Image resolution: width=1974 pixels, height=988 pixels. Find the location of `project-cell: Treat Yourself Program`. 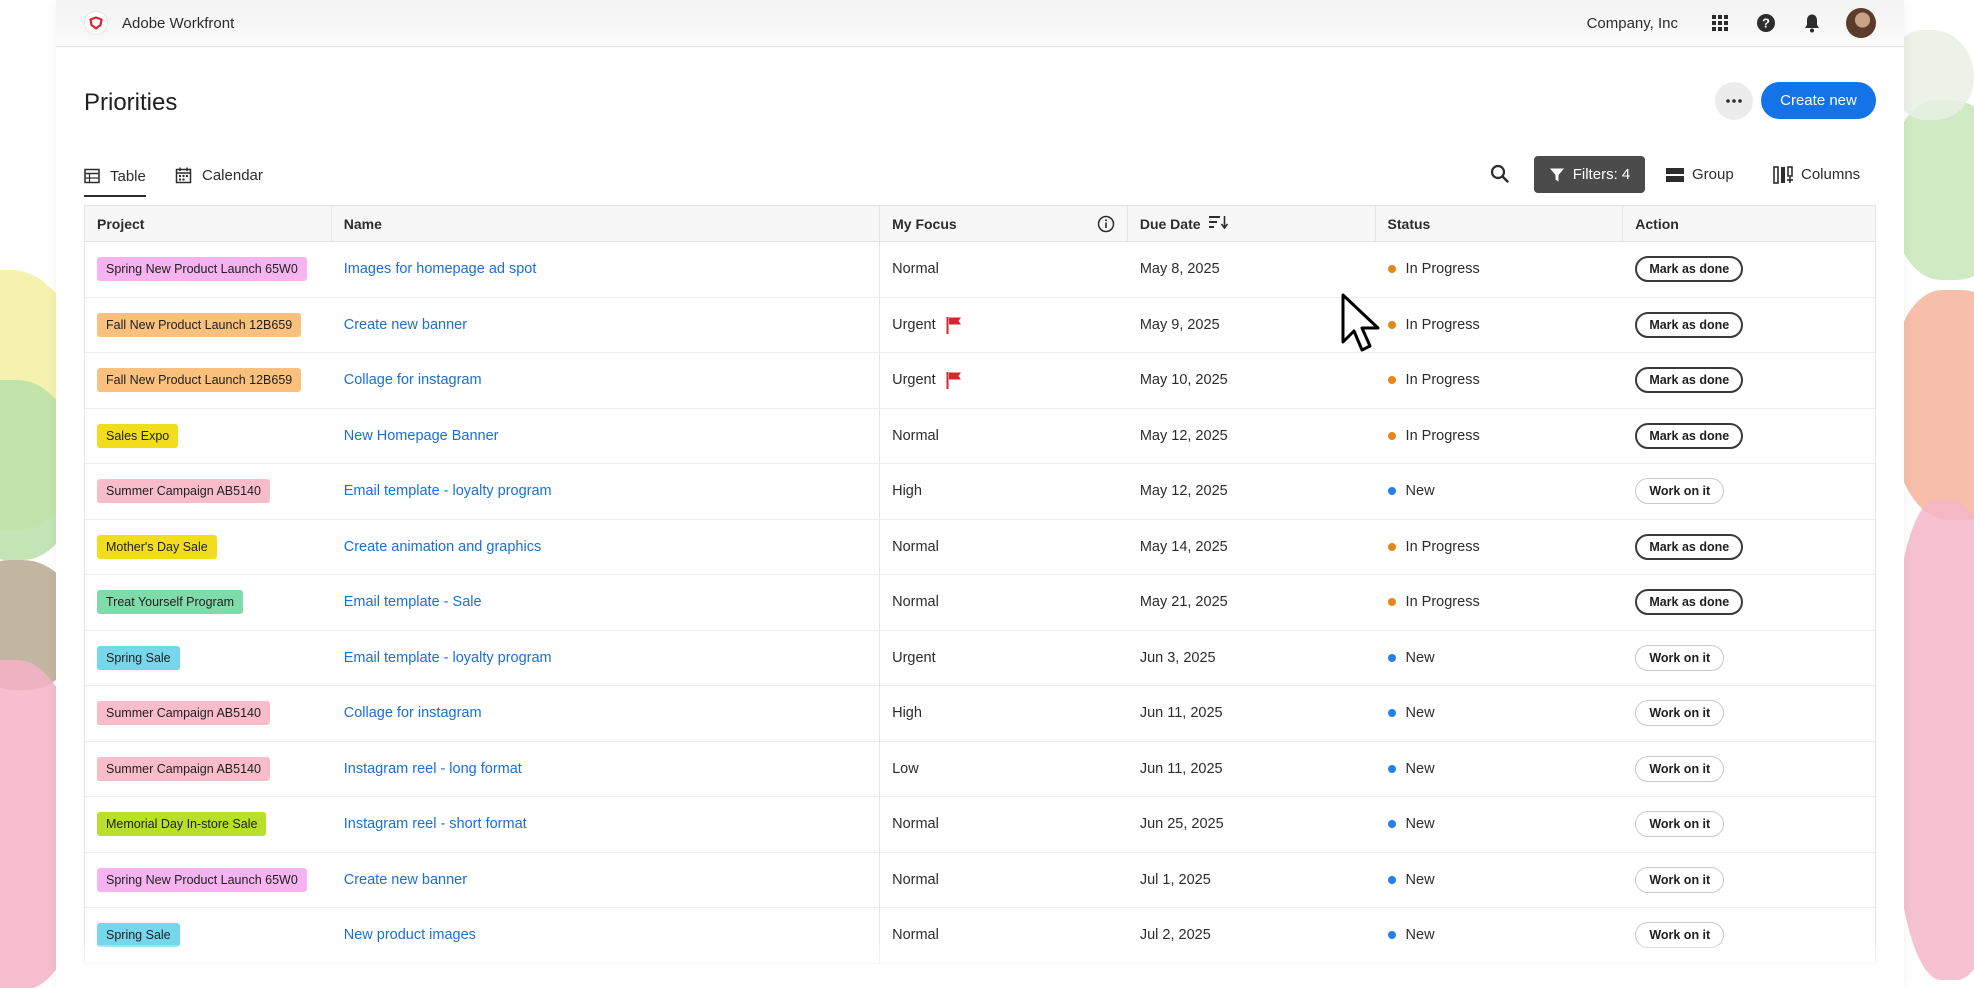

project-cell: Treat Yourself Program is located at coordinates (208, 602).